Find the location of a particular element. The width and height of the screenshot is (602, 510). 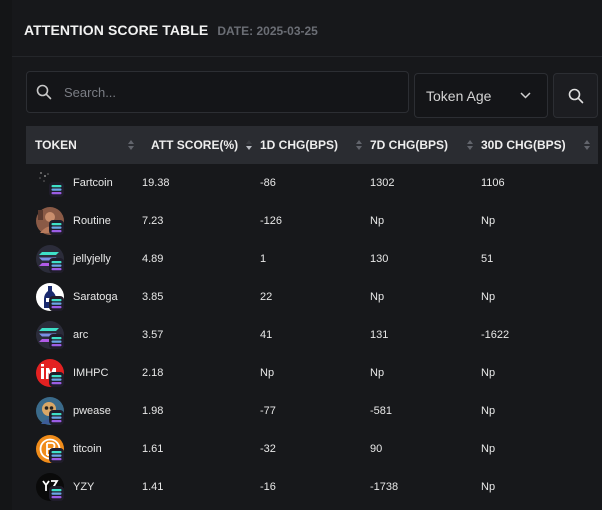

7d-change-cell: 130 is located at coordinates (379, 259).